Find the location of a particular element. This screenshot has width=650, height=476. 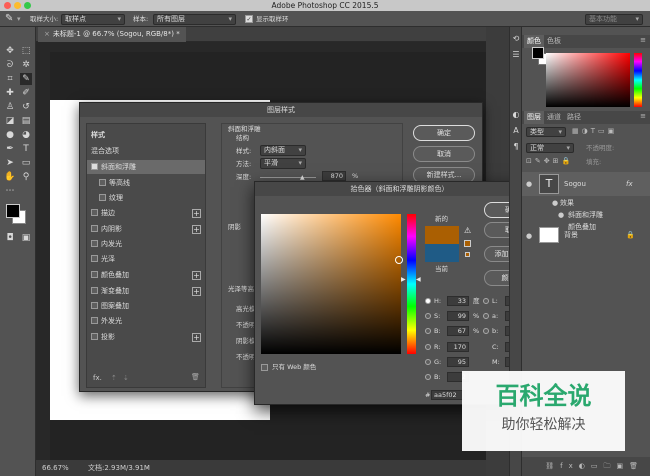

stamp-tool-icon: ♙ is located at coordinates (10, 107).